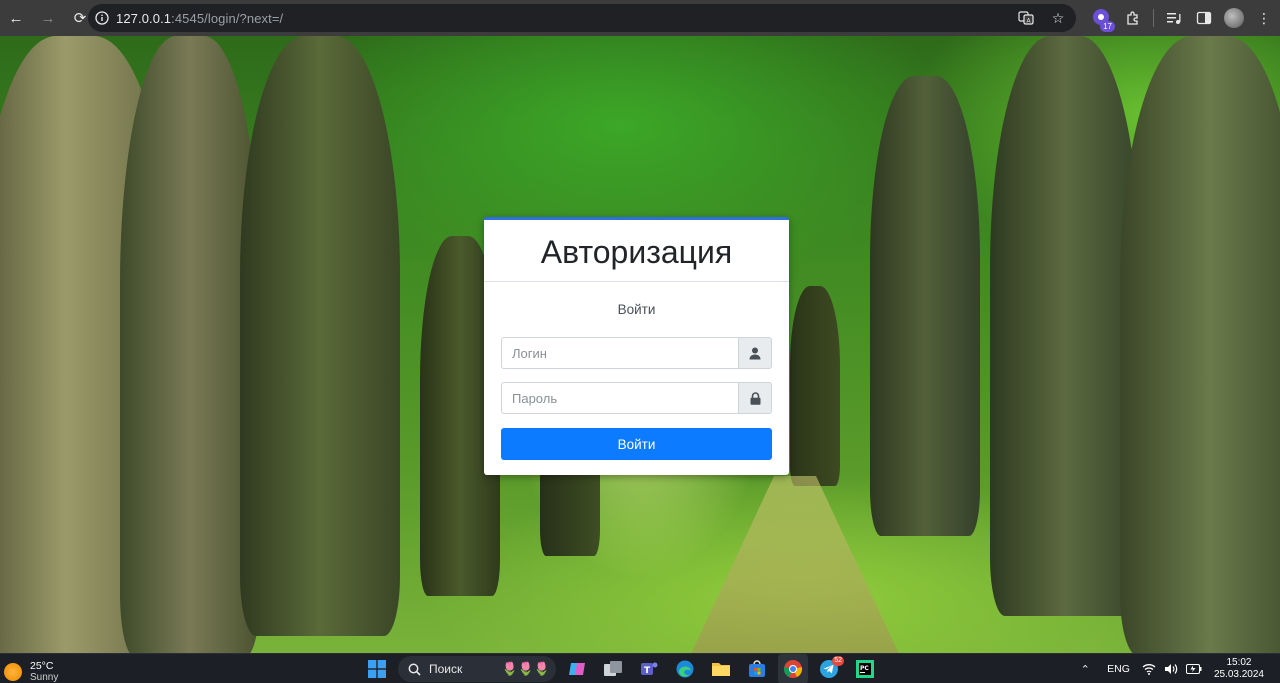  I want to click on battery-icon, so click(1193, 669).